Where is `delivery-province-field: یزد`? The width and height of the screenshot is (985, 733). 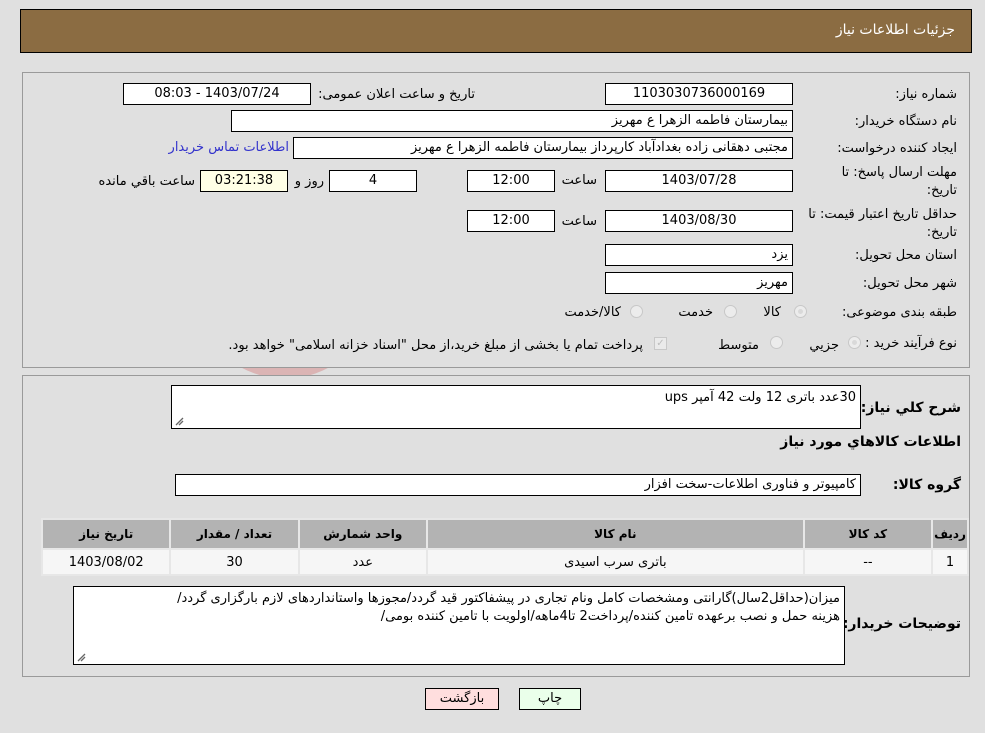
delivery-province-field: یزد is located at coordinates (699, 255).